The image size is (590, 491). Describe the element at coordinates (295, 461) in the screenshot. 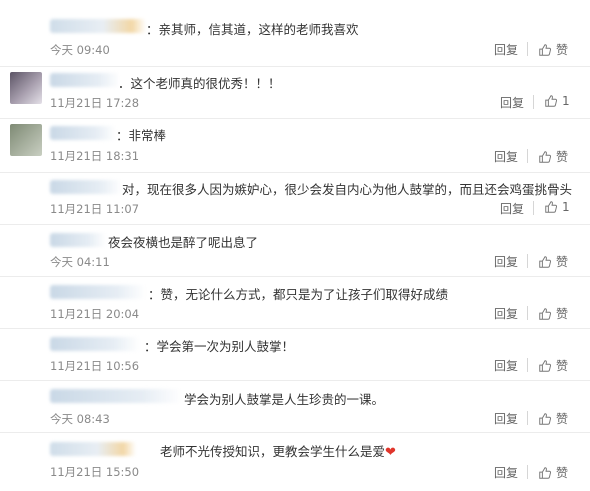

I see `comment-item: 老师不光传授知识，更教会学生什么是爱❤ 11月21日 15:50 回复 赞` at that location.